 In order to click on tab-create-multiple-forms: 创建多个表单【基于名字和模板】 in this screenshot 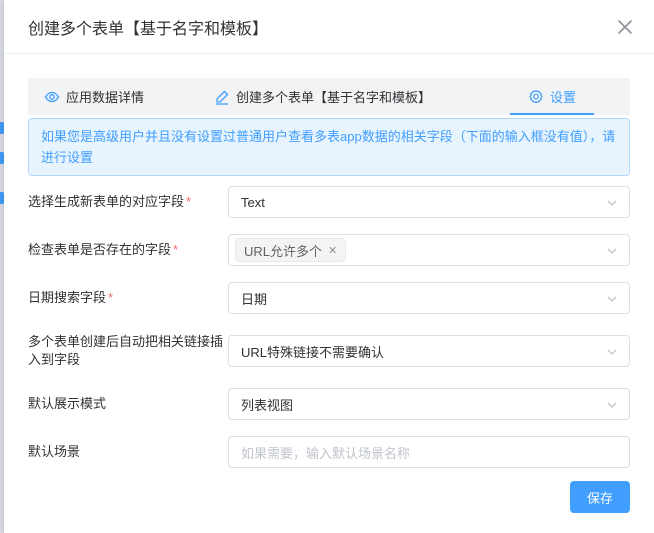, I will do `click(322, 96)`.